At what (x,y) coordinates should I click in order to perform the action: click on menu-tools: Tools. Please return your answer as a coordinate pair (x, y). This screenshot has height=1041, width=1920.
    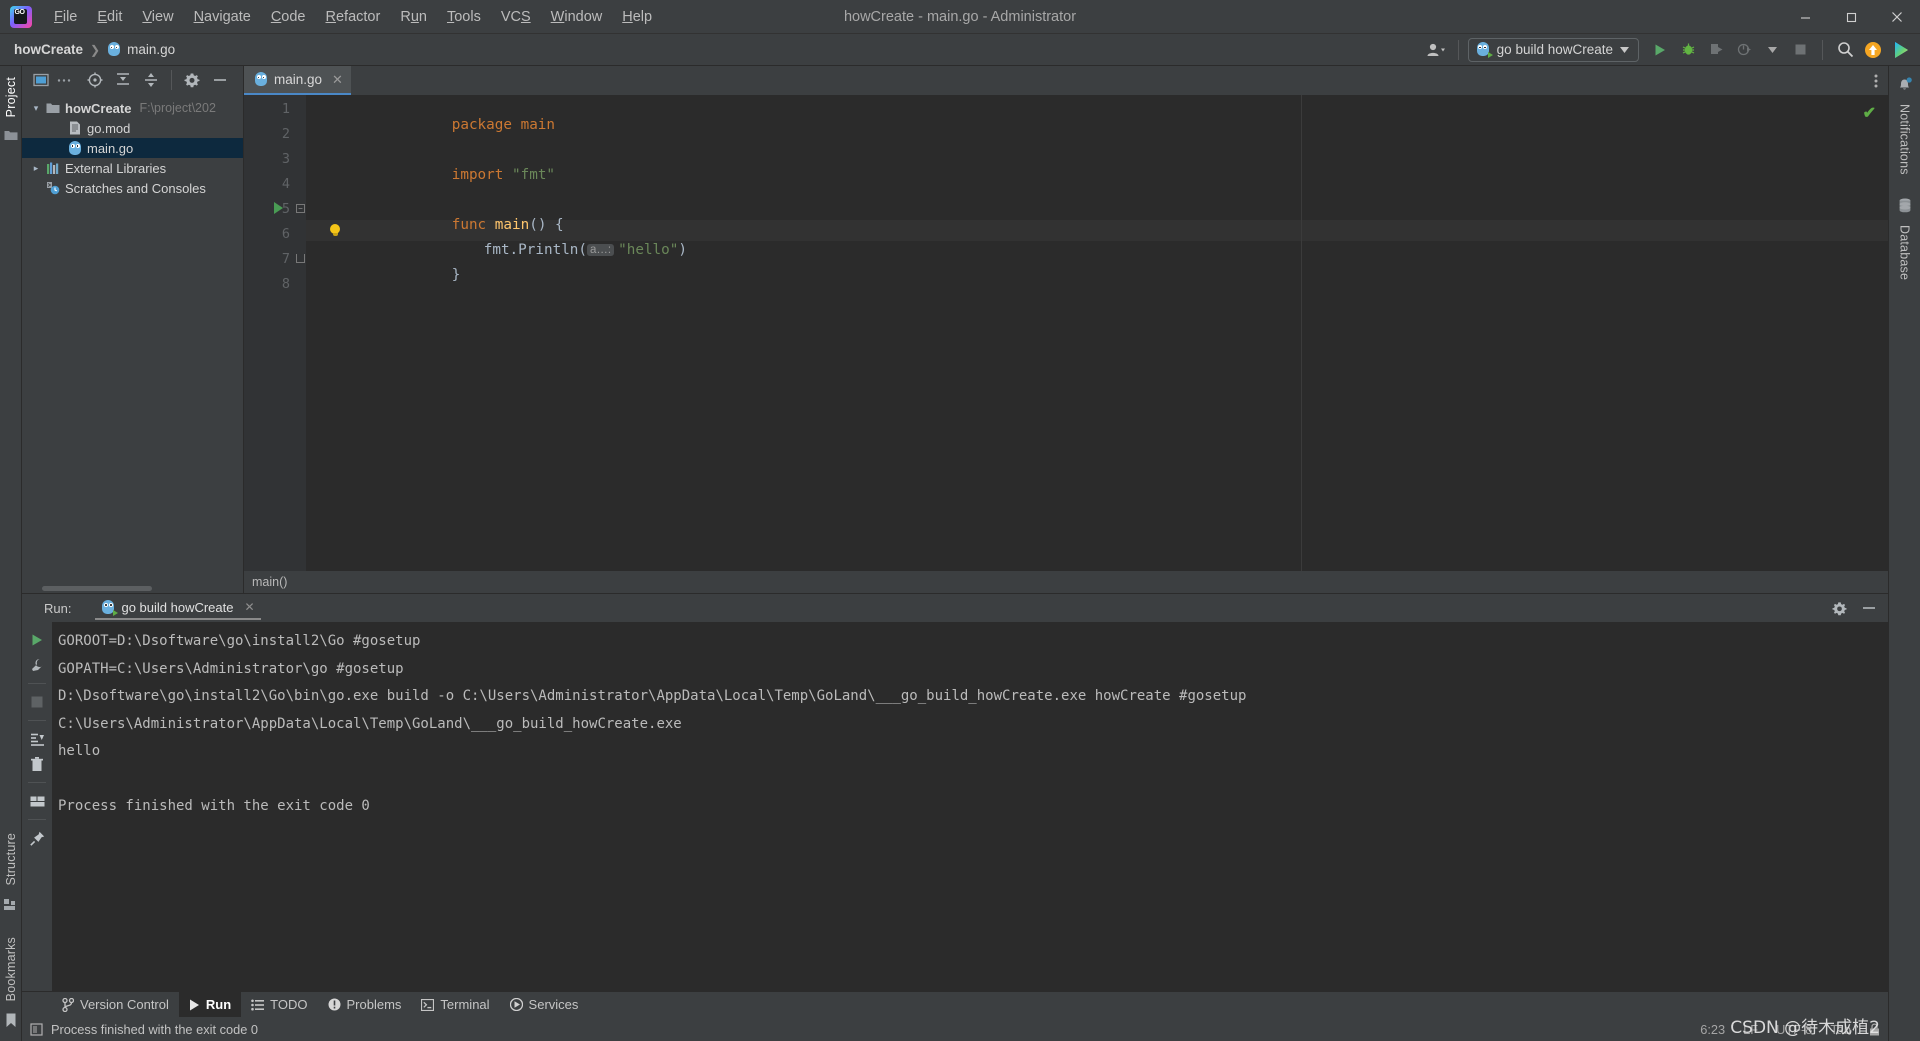
    Looking at the image, I should click on (464, 17).